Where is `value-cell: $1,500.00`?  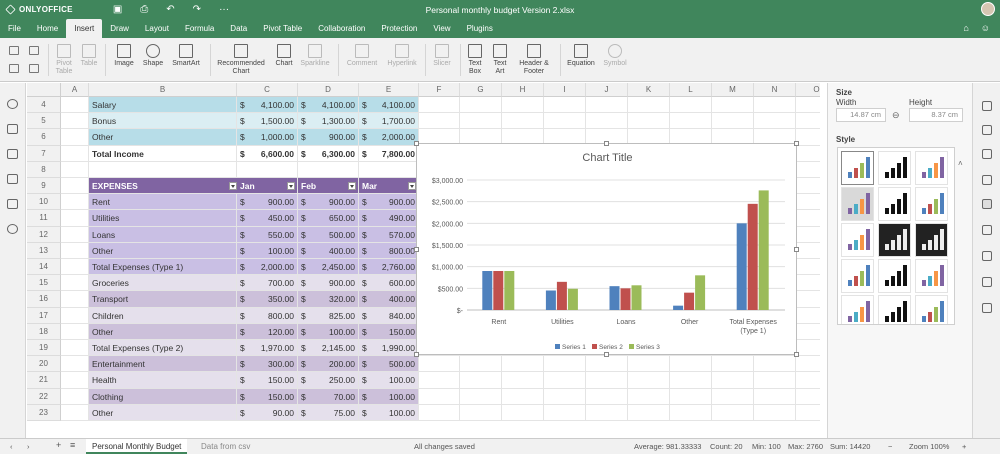
value-cell: $1,500.00 is located at coordinates (267, 121).